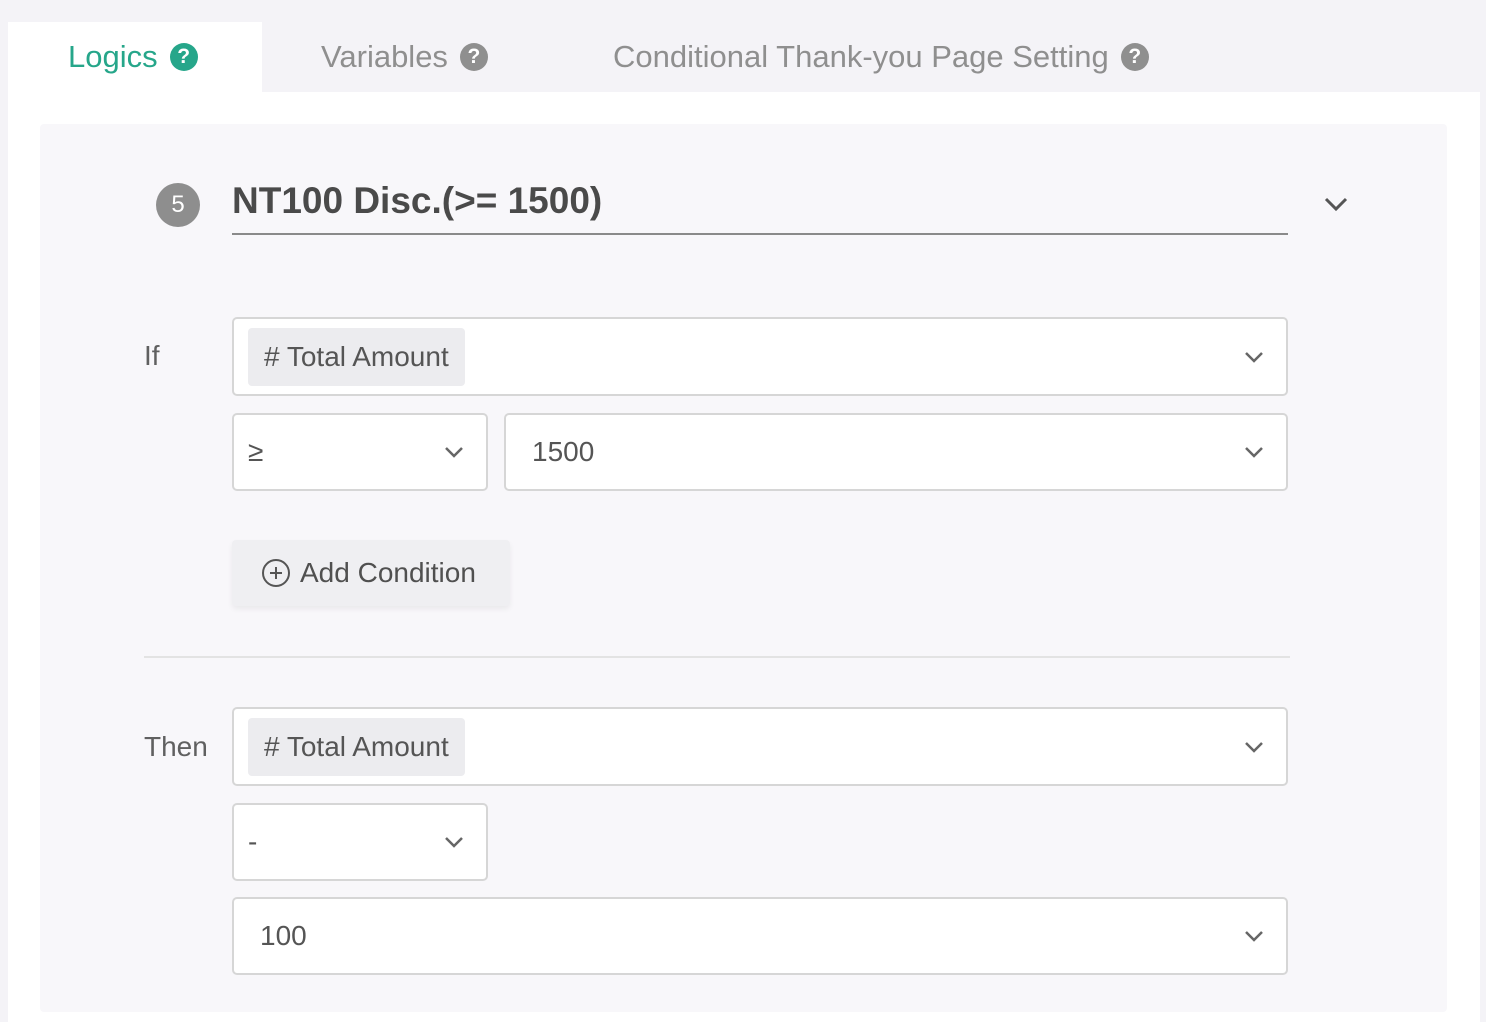  I want to click on operator-value: ≥, so click(256, 451).